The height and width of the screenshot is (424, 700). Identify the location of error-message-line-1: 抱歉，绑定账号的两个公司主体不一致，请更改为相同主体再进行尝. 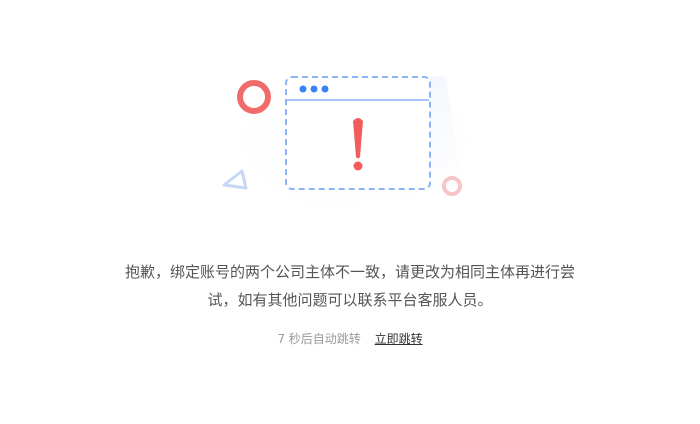
(349, 272).